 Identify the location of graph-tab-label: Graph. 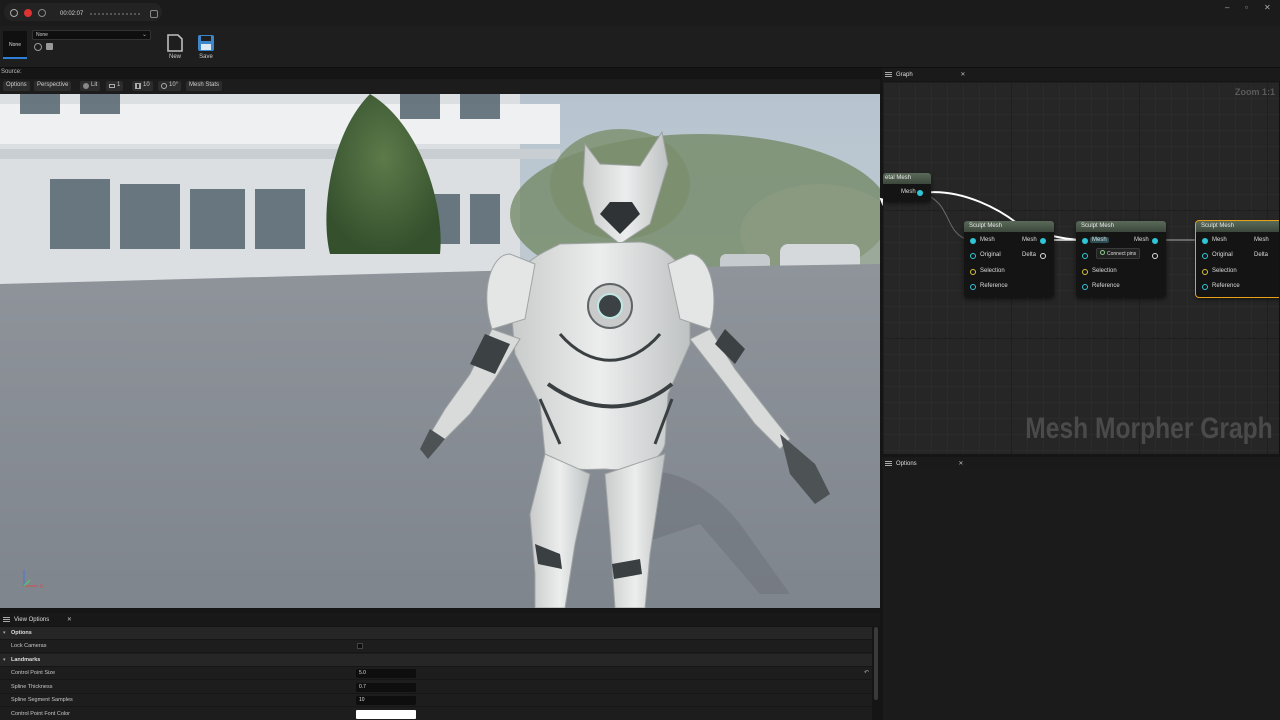
(904, 75).